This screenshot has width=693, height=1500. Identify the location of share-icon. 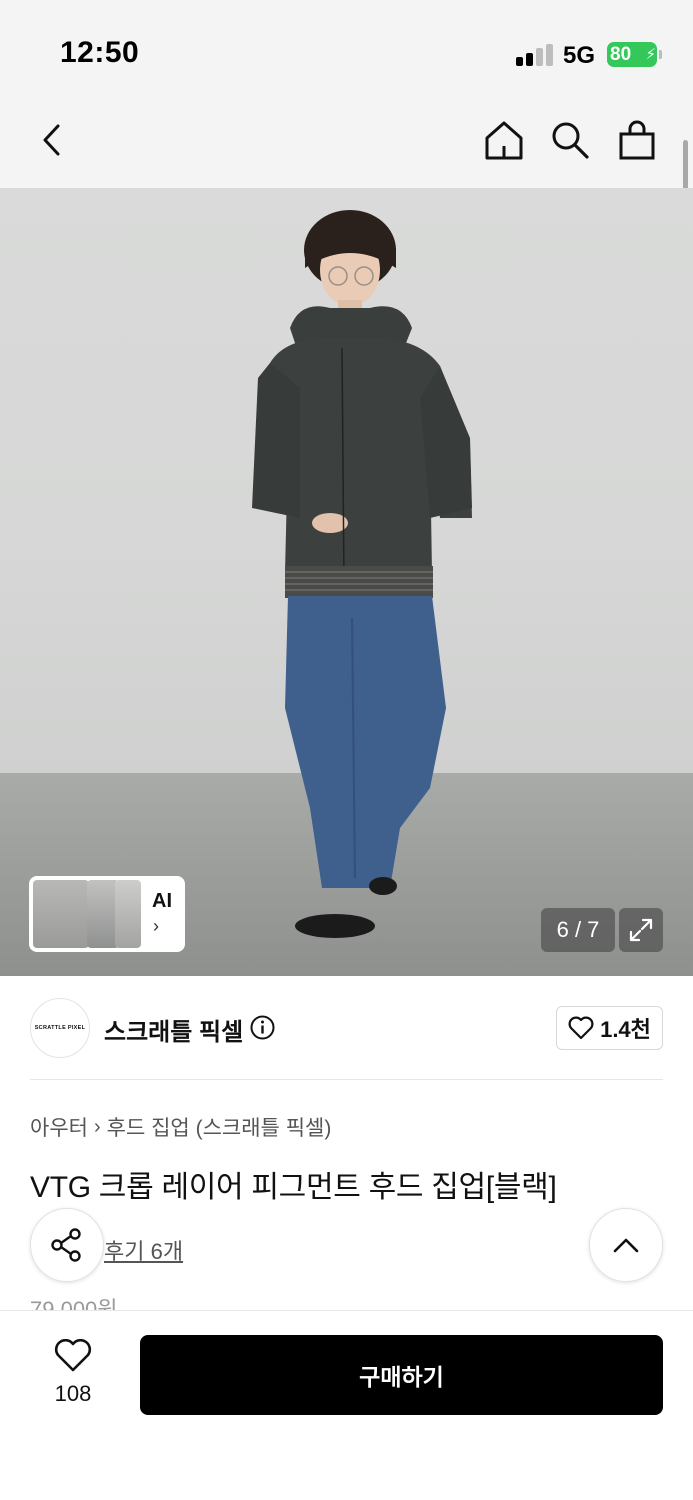
(66, 1245).